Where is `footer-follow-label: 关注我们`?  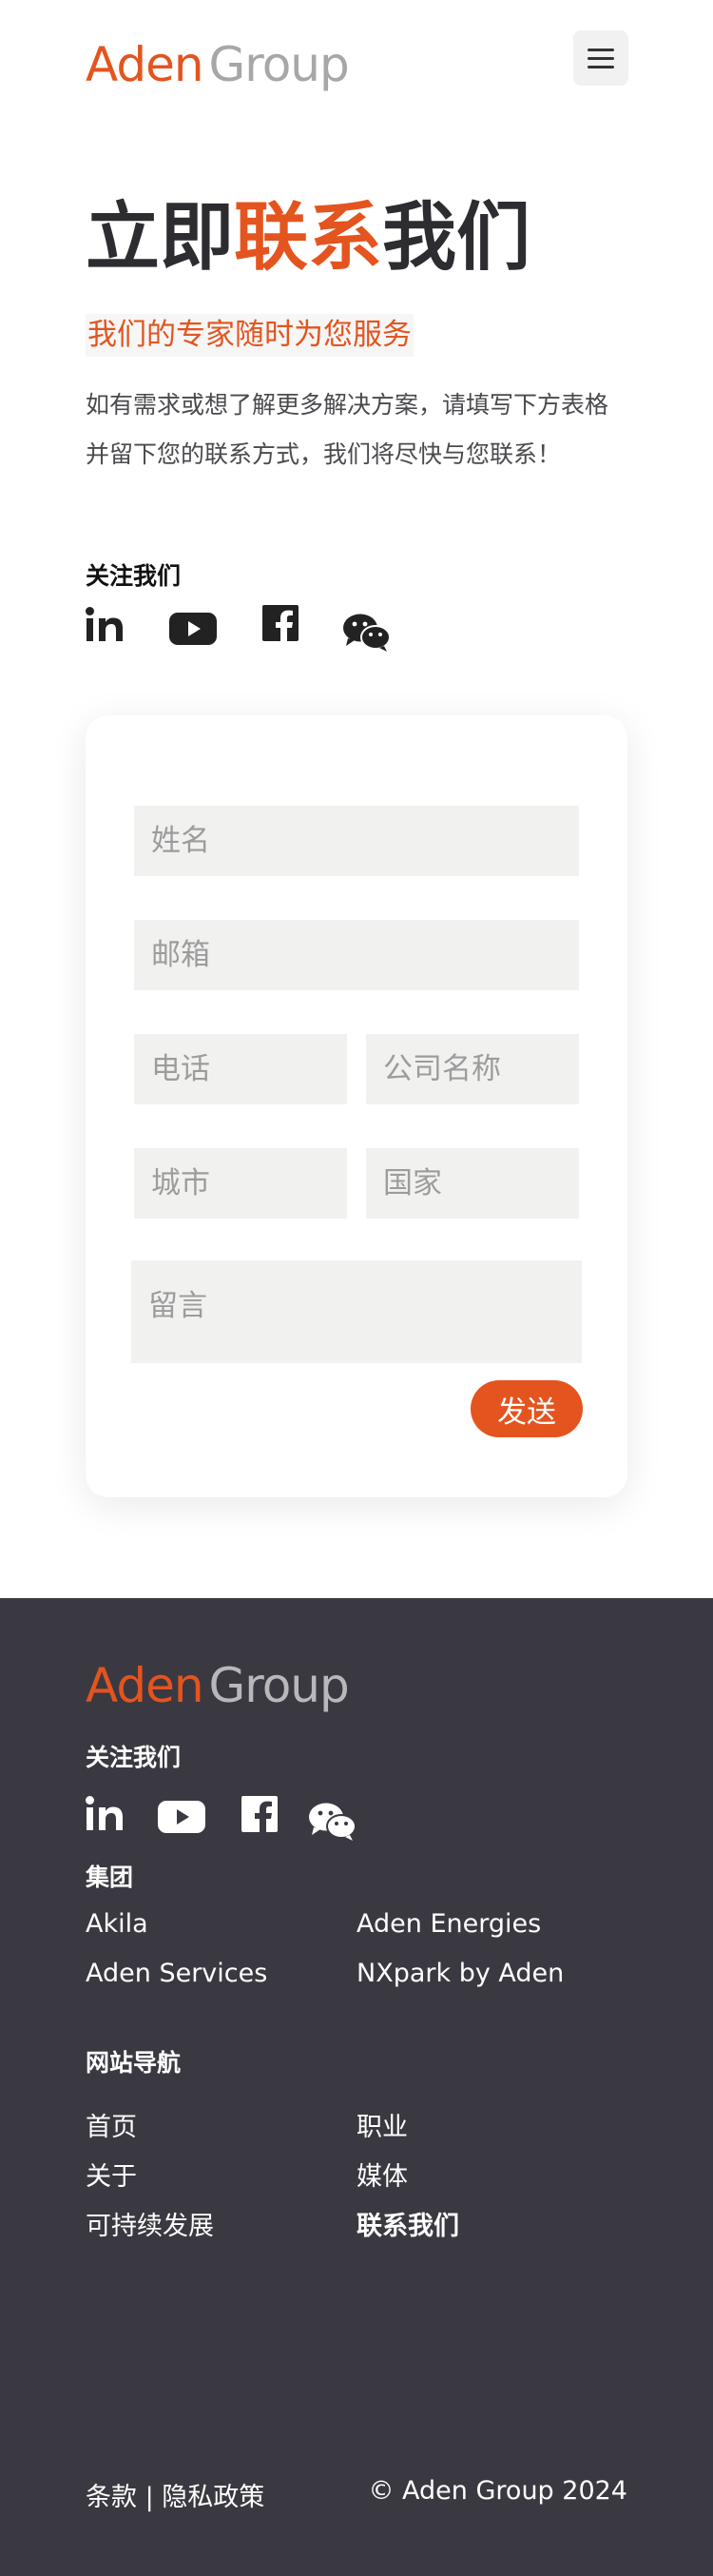 footer-follow-label: 关注我们 is located at coordinates (134, 1757).